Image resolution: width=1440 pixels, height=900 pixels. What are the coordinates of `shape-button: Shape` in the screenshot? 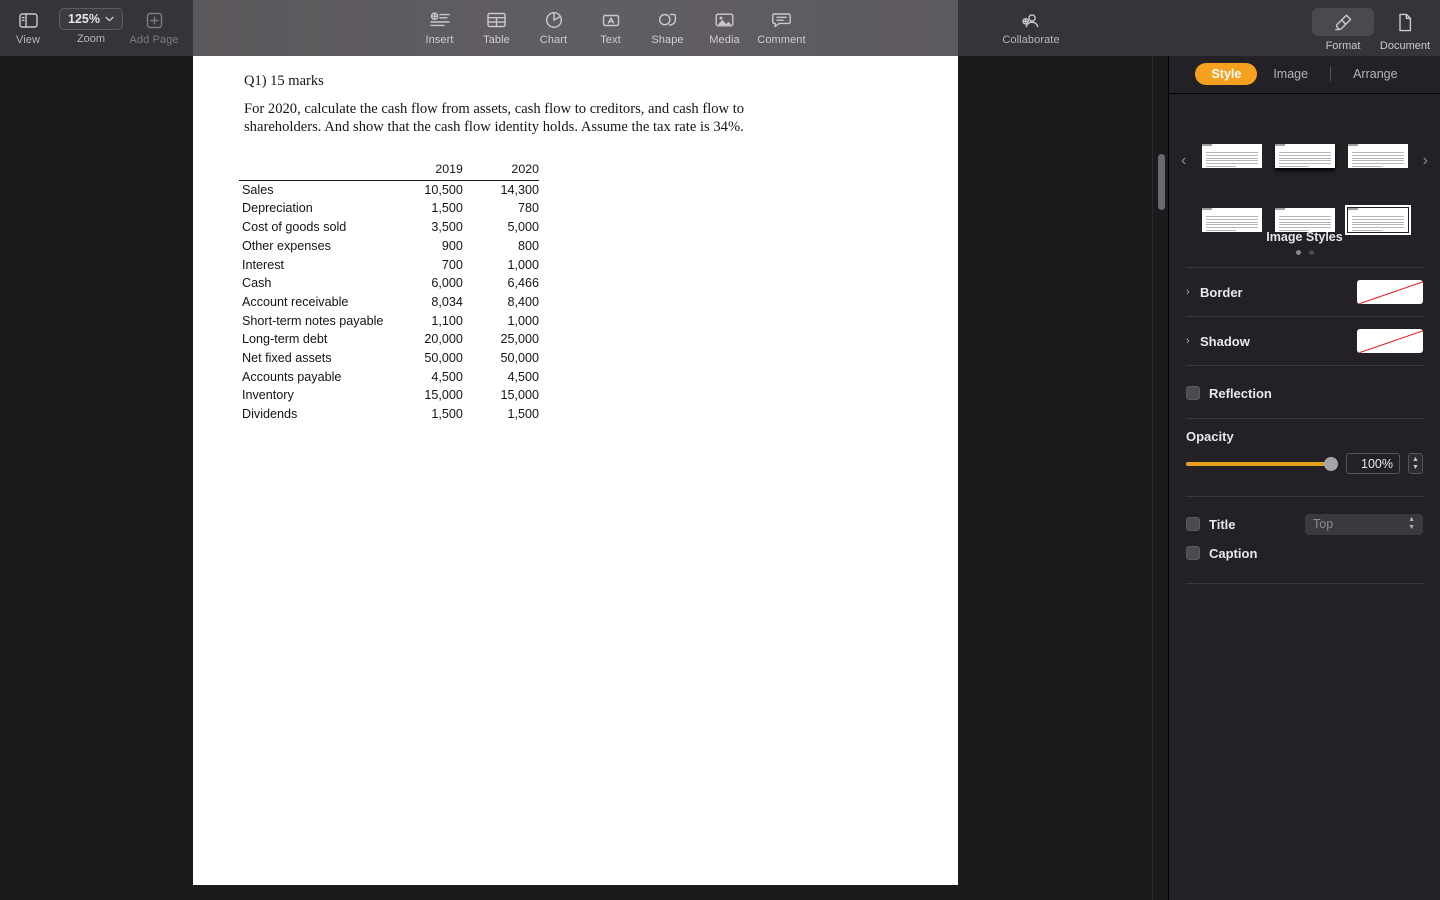 It's located at (667, 23).